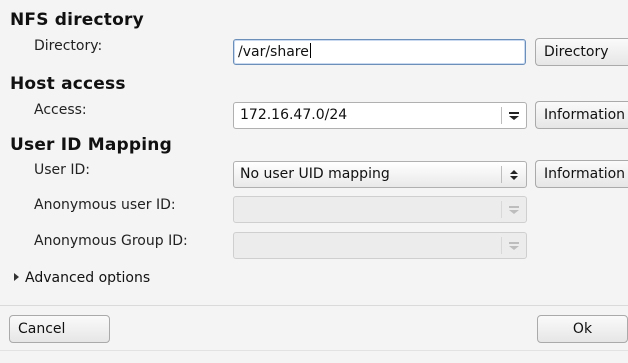 This screenshot has width=628, height=363. I want to click on access-information-button: Information, so click(581, 115).